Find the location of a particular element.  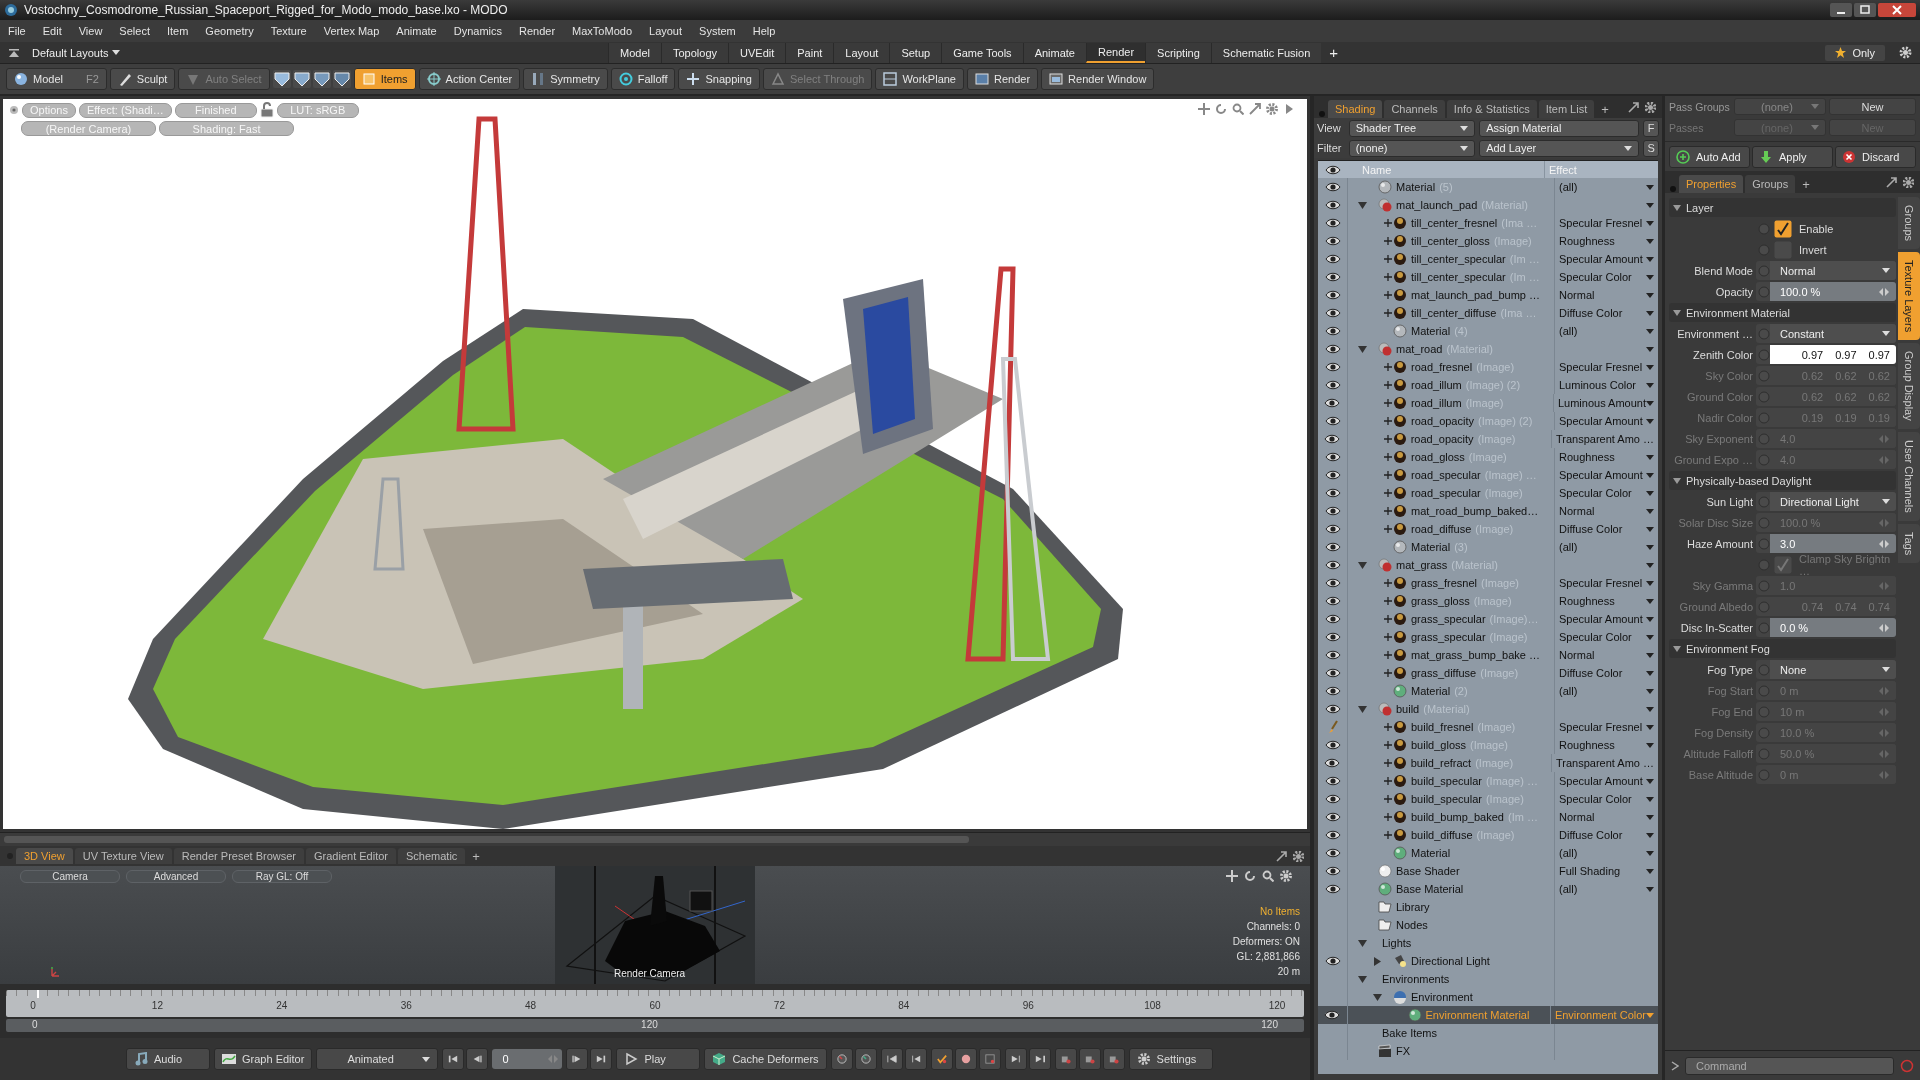

close-icon is located at coordinates (1897, 10).